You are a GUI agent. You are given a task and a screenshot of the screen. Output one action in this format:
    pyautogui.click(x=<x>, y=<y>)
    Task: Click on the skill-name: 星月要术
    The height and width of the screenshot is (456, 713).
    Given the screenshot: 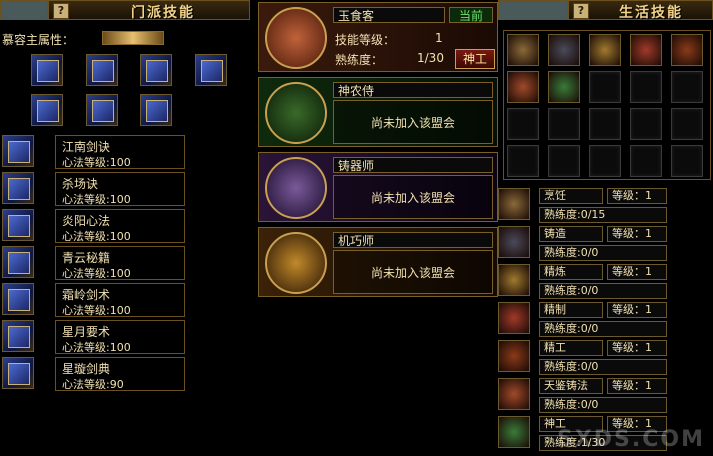 What is the action you would take?
    pyautogui.click(x=86, y=332)
    